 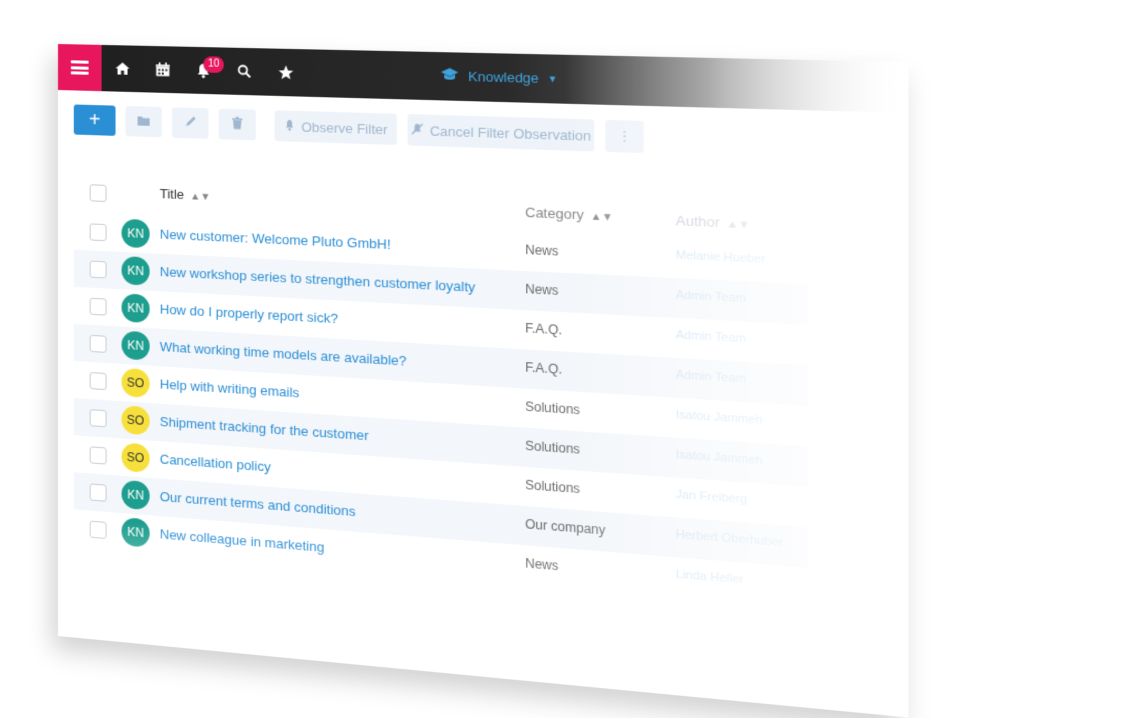 What do you see at coordinates (552, 78) in the screenshot?
I see `chevron-down-icon: ▼` at bounding box center [552, 78].